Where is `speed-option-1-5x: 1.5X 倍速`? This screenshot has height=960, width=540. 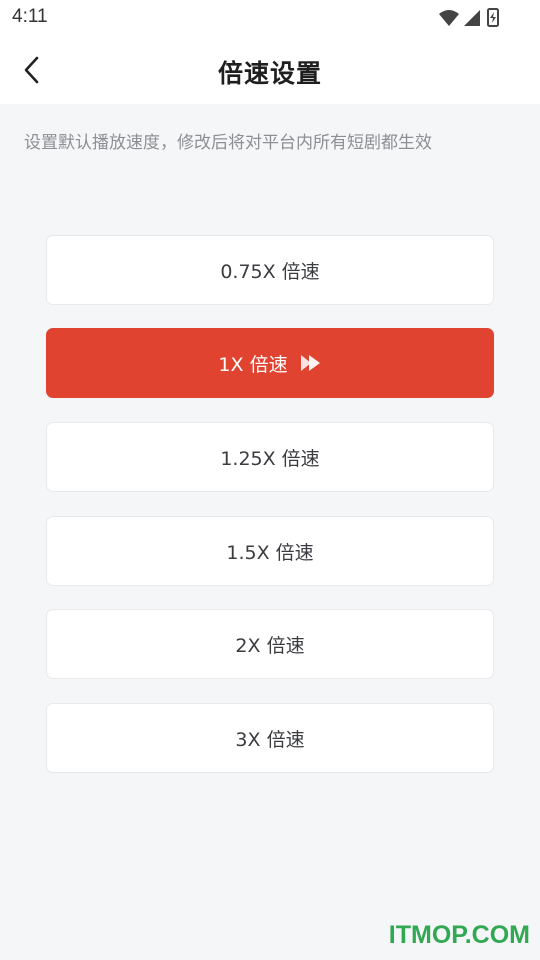
speed-option-1-5x: 1.5X 倍速 is located at coordinates (270, 551).